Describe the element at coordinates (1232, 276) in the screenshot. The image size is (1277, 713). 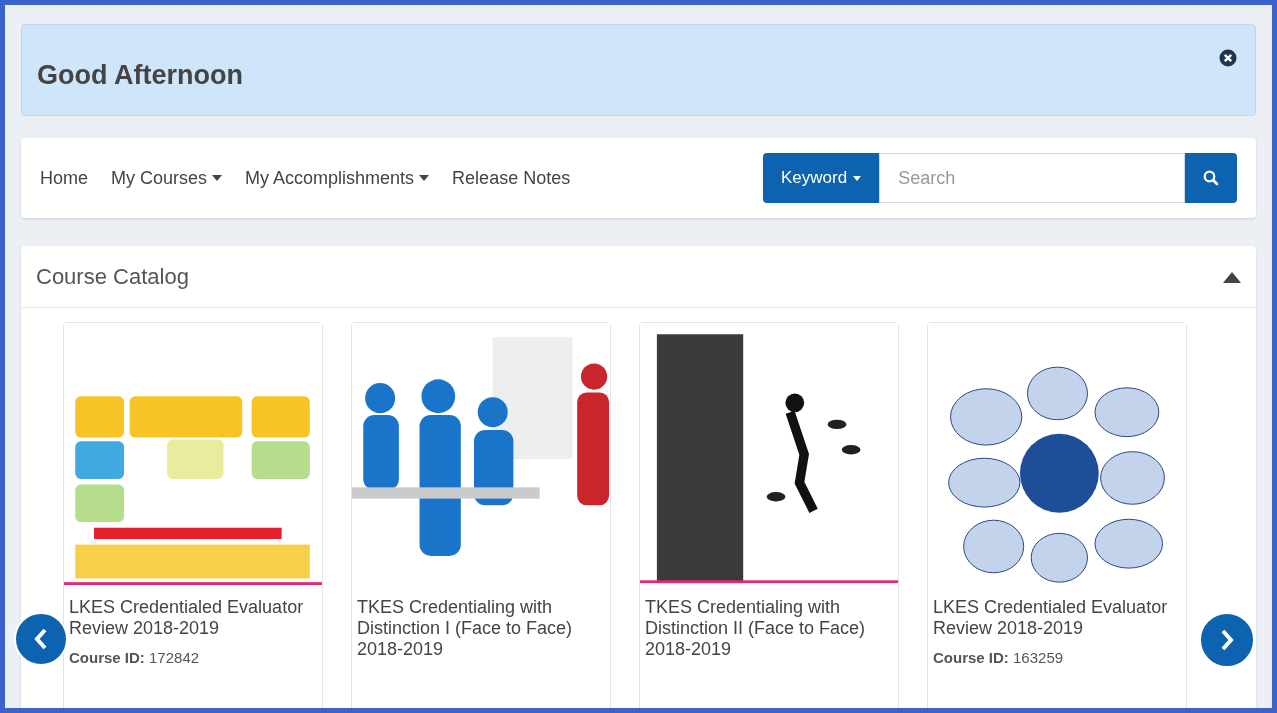
I see `collapse-icon` at that location.